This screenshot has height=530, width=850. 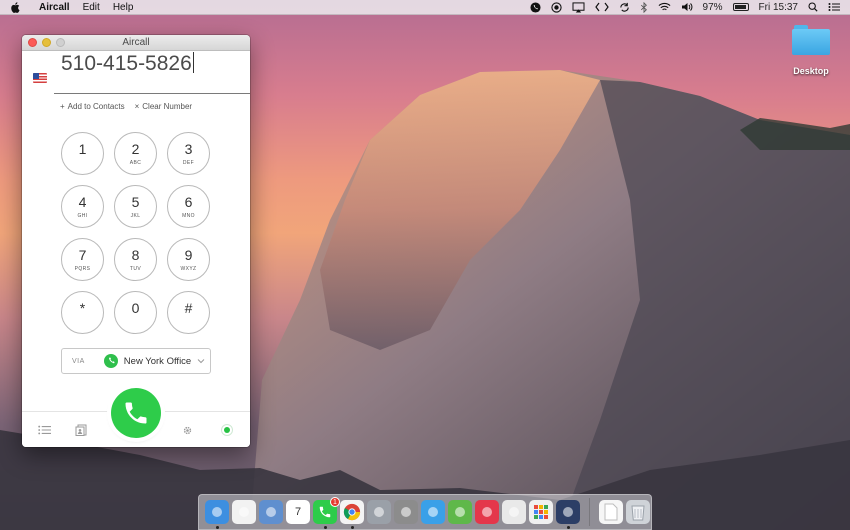 I want to click on dock-item-documents, so click(x=611, y=512).